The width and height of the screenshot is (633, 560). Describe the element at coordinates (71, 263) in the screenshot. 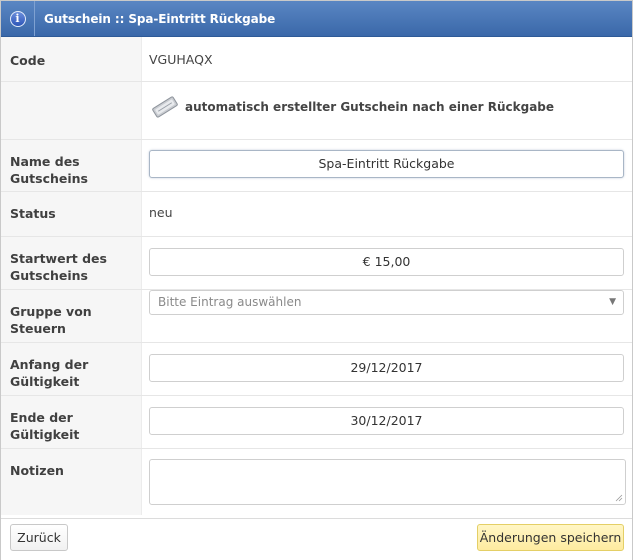

I see `start-value-label: Startwert des Gutscheins` at that location.